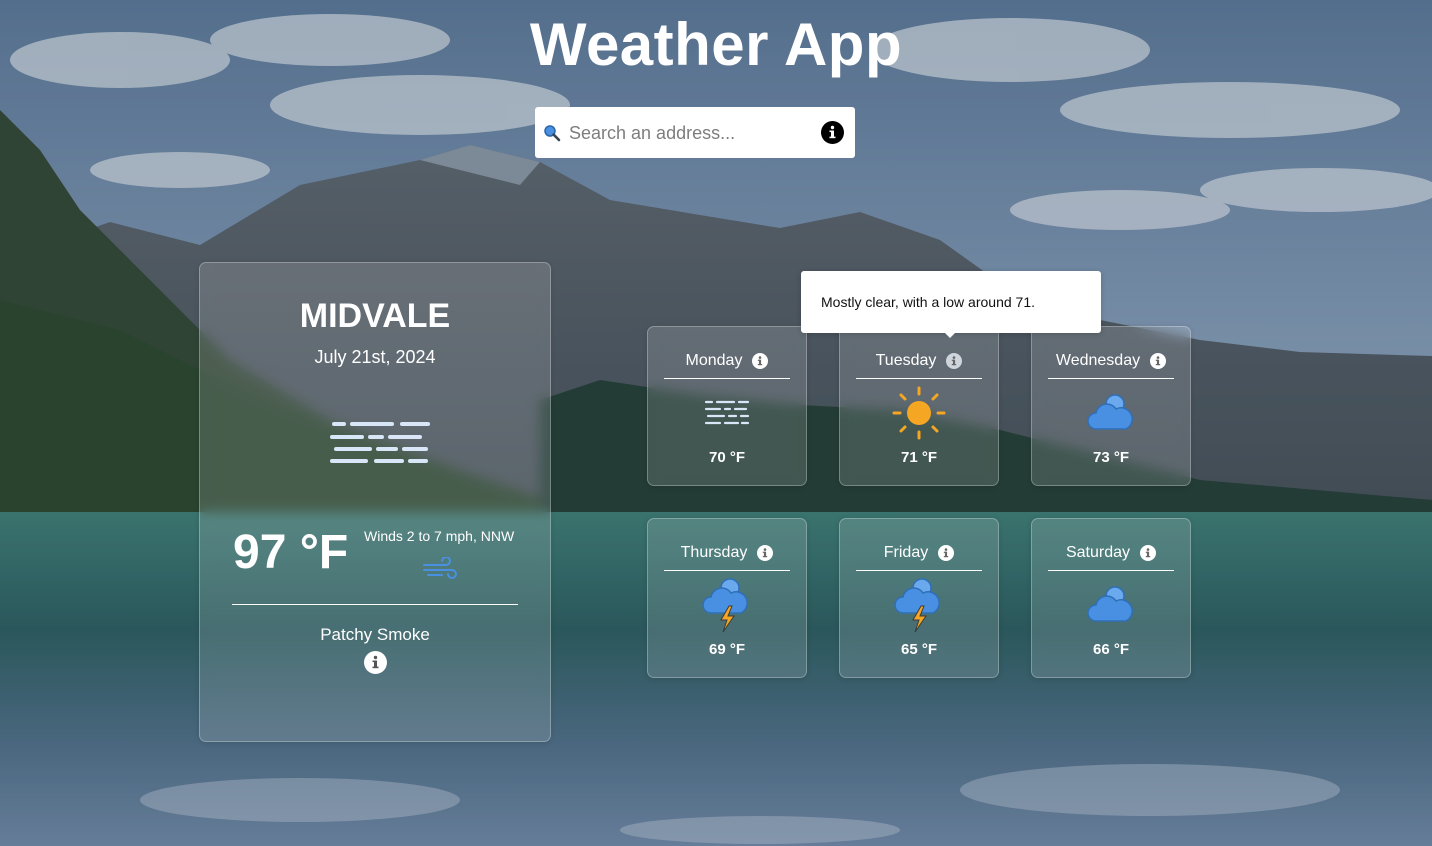 The height and width of the screenshot is (846, 1432). I want to click on wind-icon, so click(441, 568).